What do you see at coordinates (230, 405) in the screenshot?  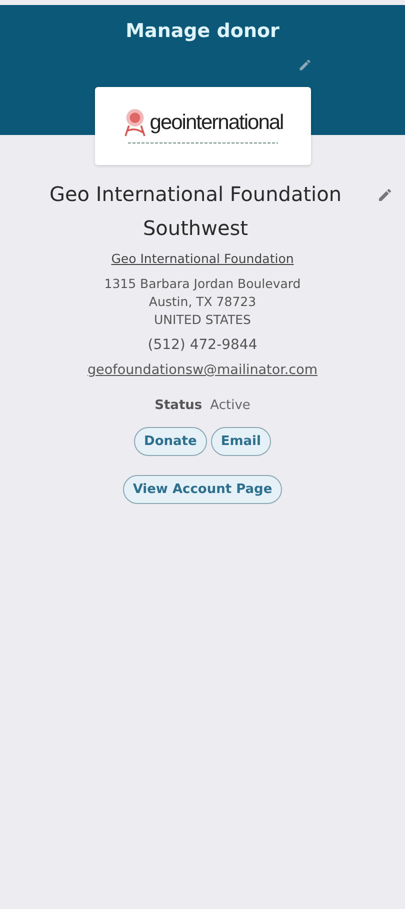 I see `status-value: Active` at bounding box center [230, 405].